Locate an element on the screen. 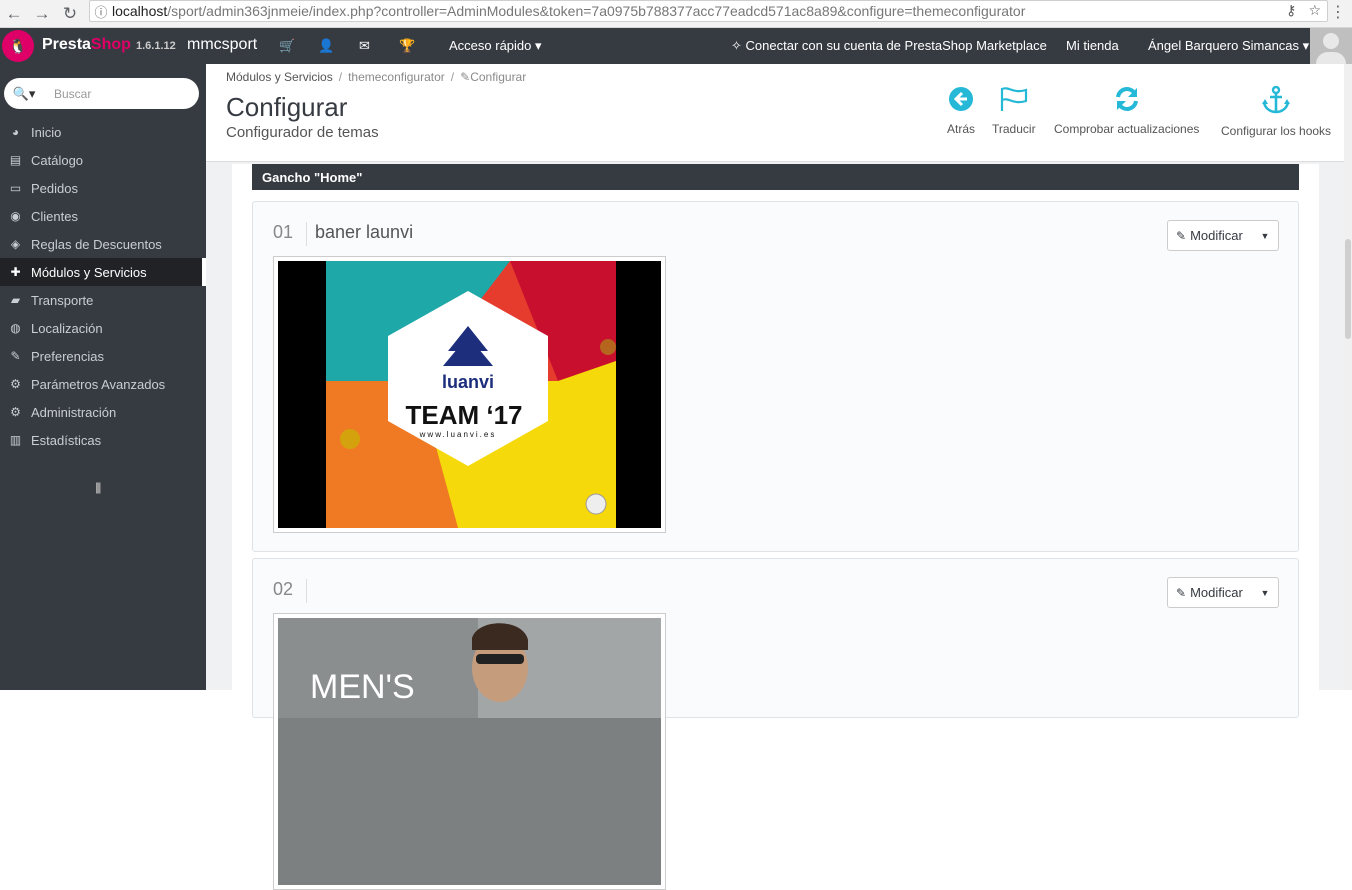 The width and height of the screenshot is (1352, 890). search-box: 🔍▾ Buscar is located at coordinates (101, 93).